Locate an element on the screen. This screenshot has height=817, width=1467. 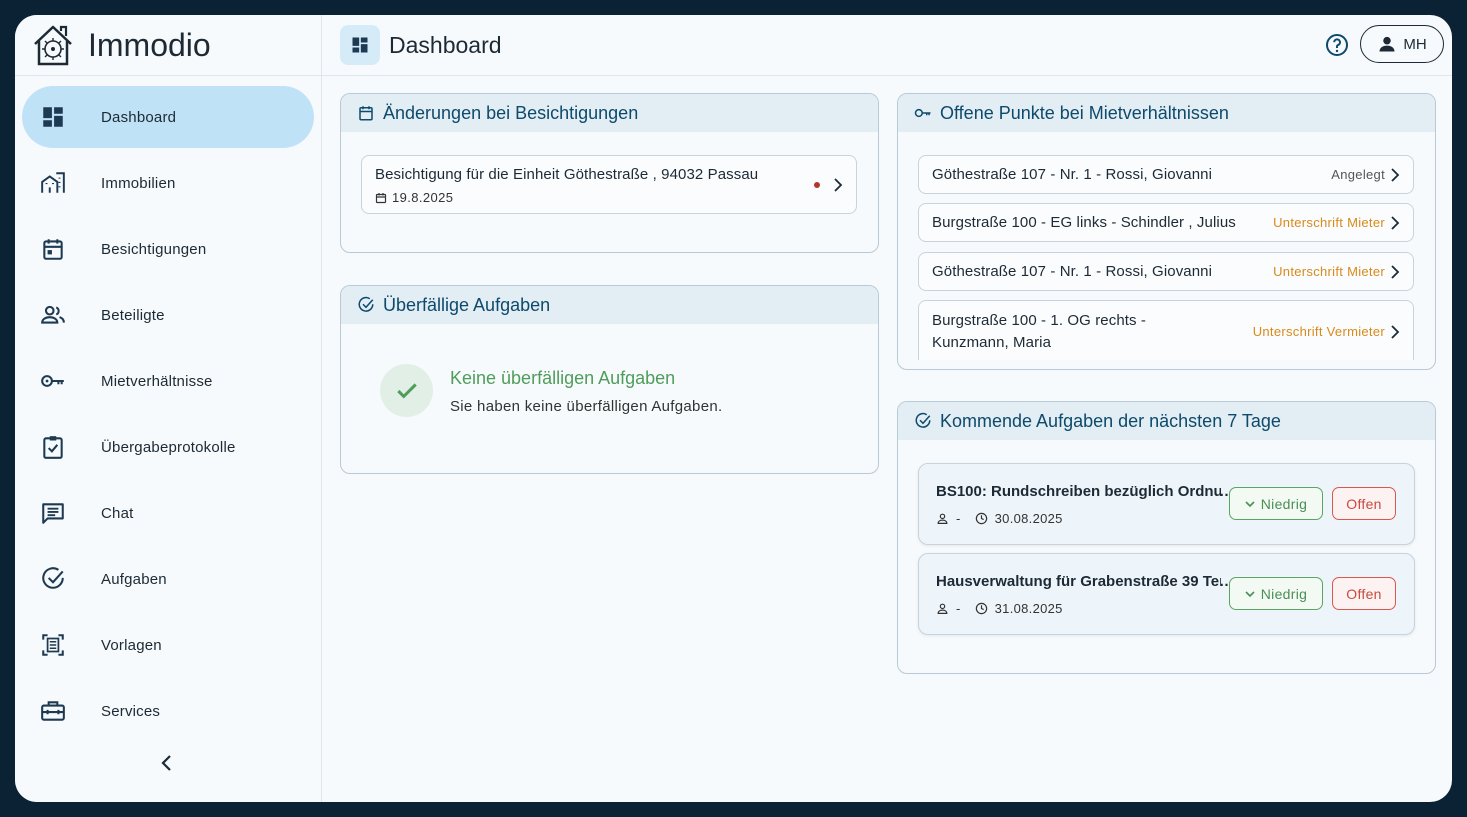
collapse-sidebar-chevron-icon is located at coordinates (167, 763).